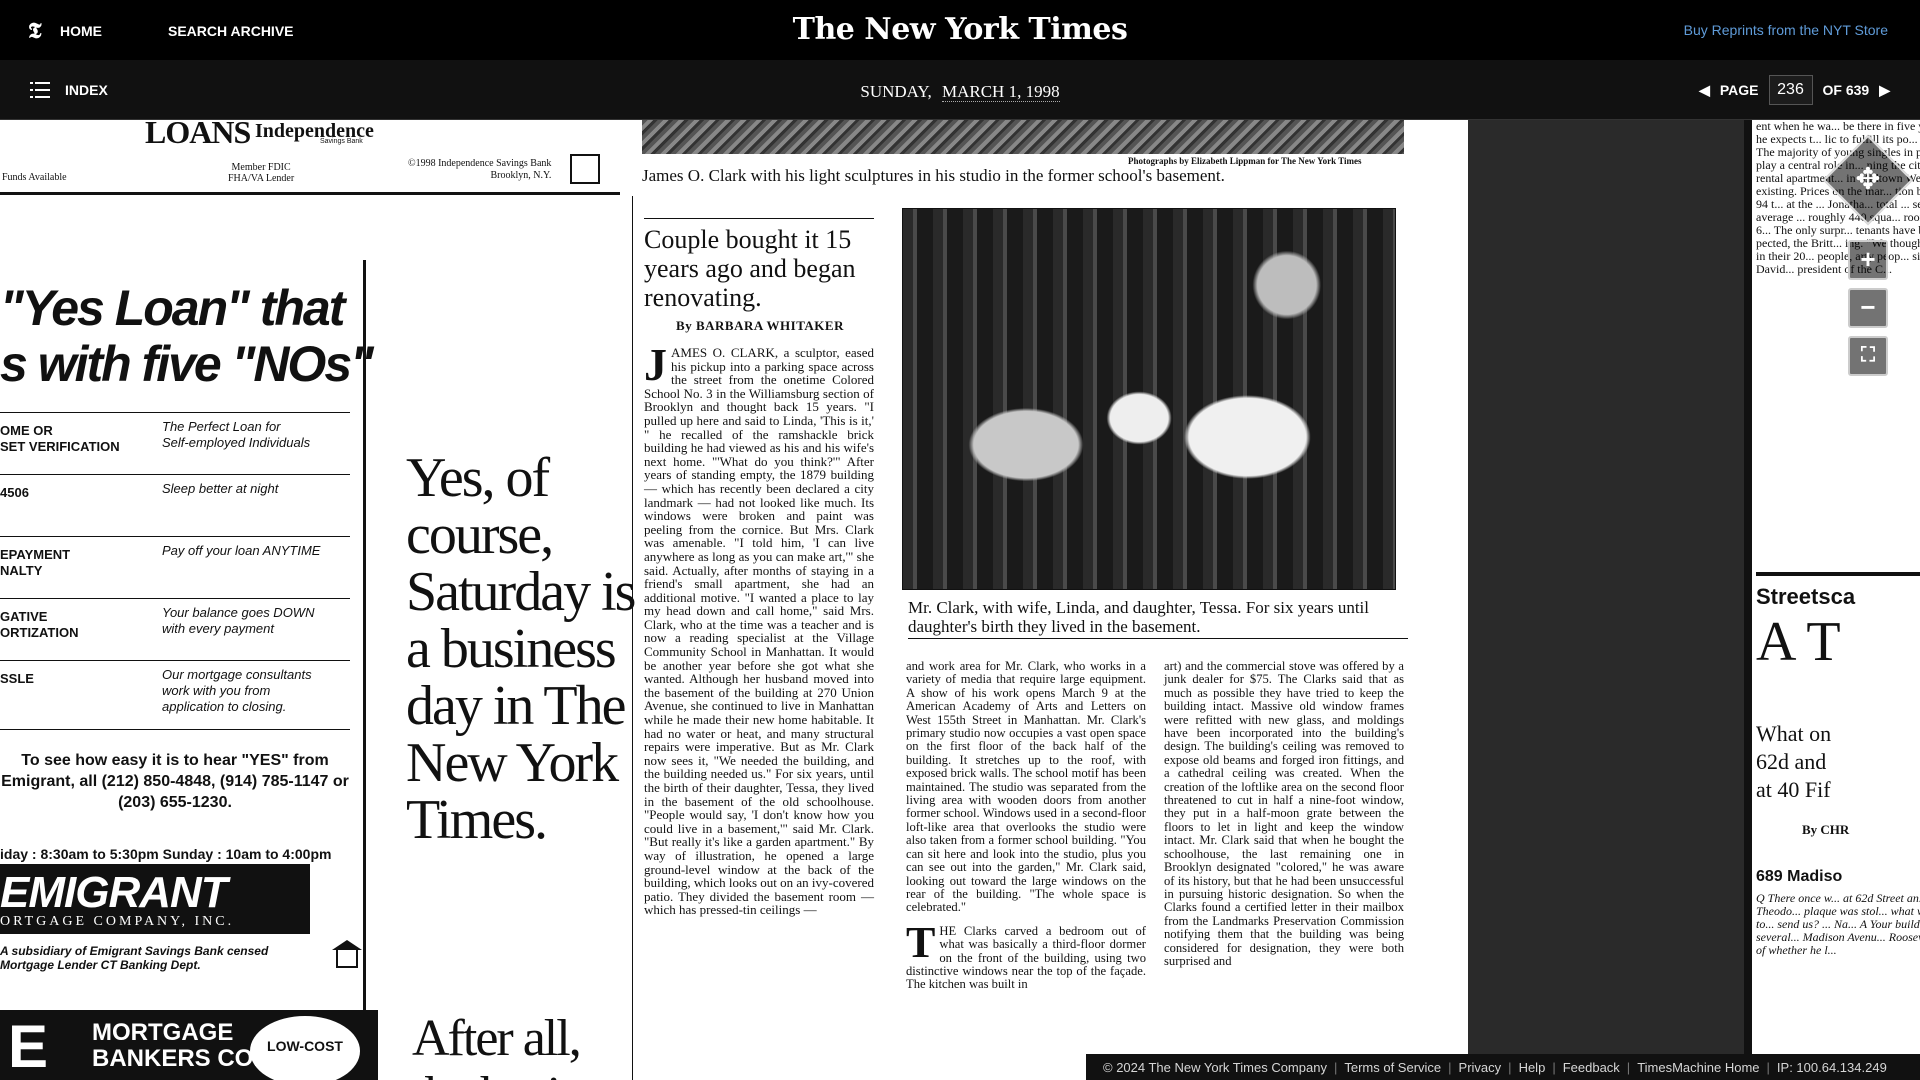 Image resolution: width=1920 pixels, height=1080 pixels. I want to click on adjacent-big-headline: A T, so click(1798, 642).